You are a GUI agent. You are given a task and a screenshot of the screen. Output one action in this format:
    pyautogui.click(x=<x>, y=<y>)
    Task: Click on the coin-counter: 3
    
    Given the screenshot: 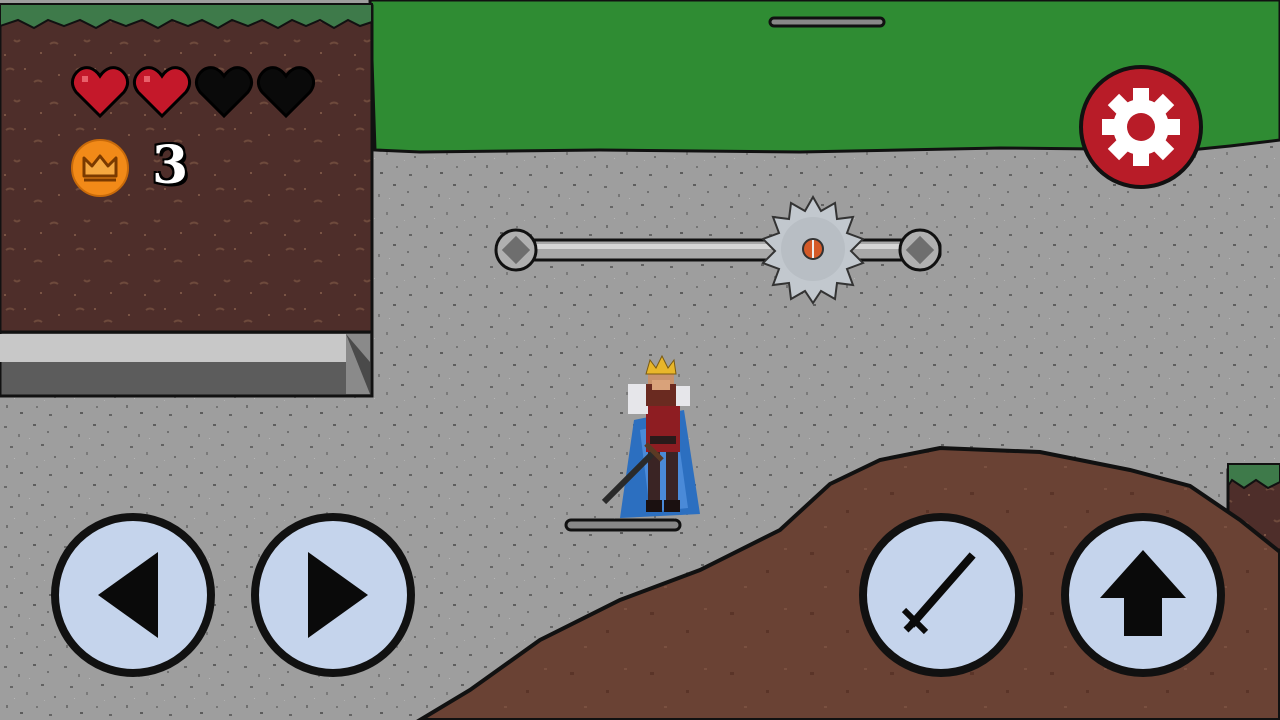 What is the action you would take?
    pyautogui.click(x=170, y=166)
    